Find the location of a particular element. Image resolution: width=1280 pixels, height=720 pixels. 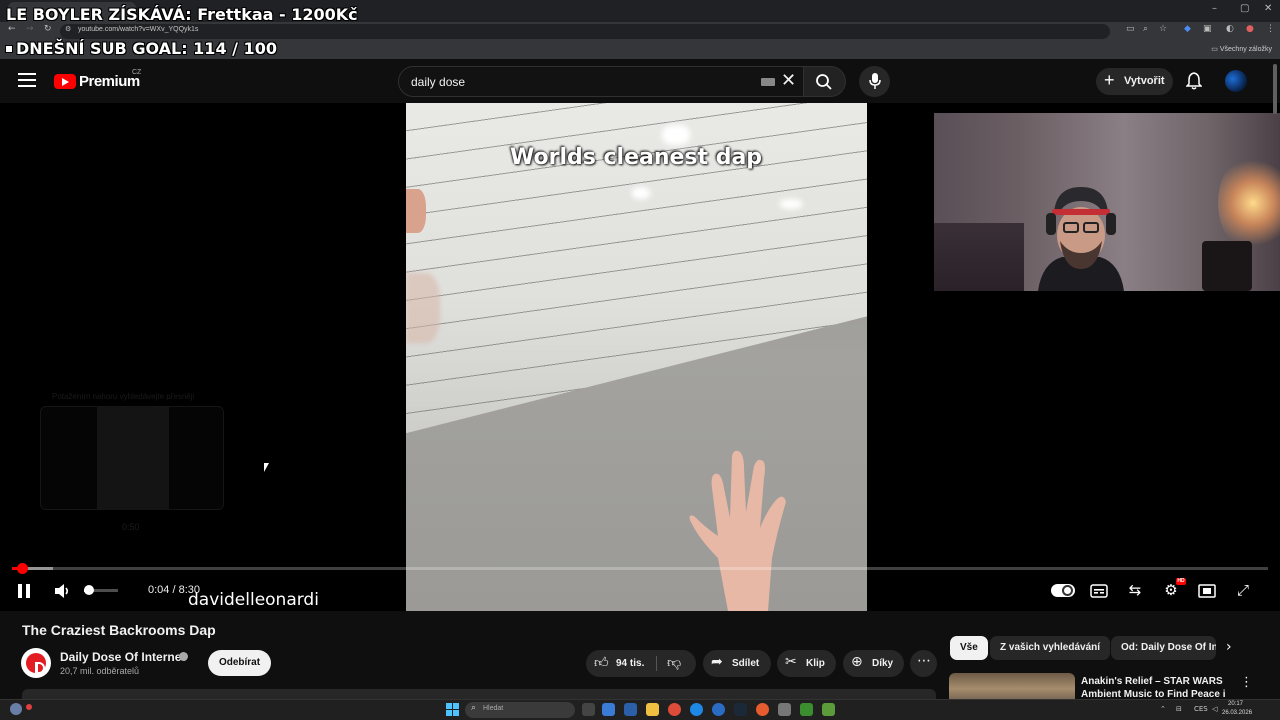

maximize-icon: ▢ is located at coordinates (1244, 8).